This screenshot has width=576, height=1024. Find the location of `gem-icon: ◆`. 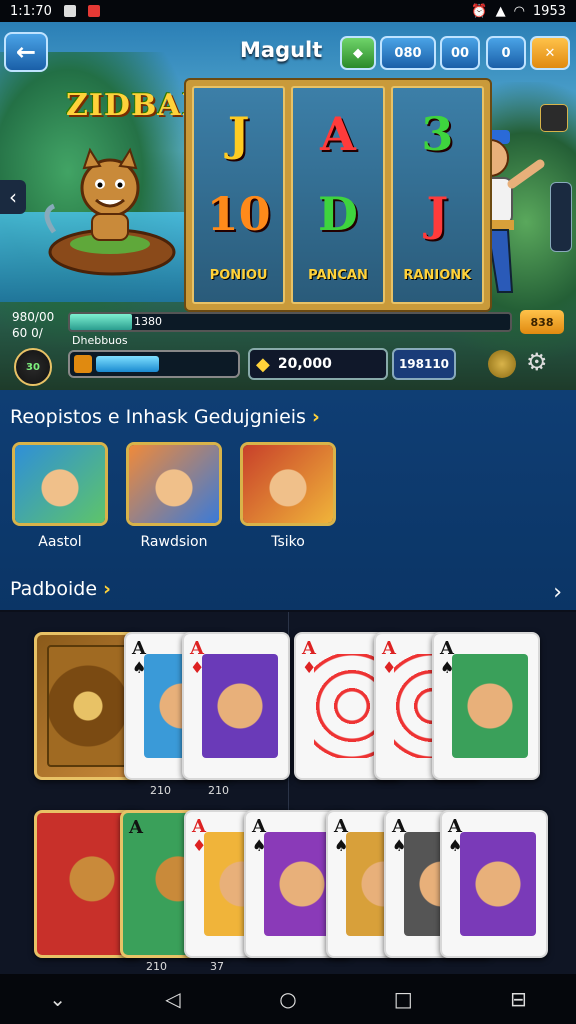

gem-icon: ◆ is located at coordinates (358, 53).